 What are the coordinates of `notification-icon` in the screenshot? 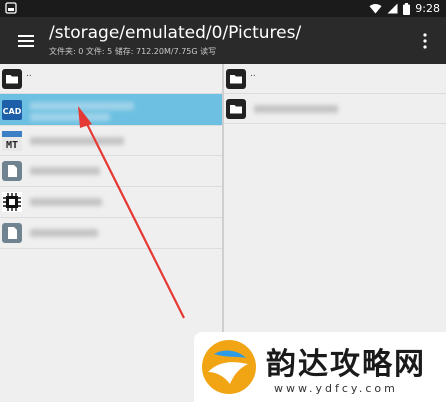 It's located at (11, 8).